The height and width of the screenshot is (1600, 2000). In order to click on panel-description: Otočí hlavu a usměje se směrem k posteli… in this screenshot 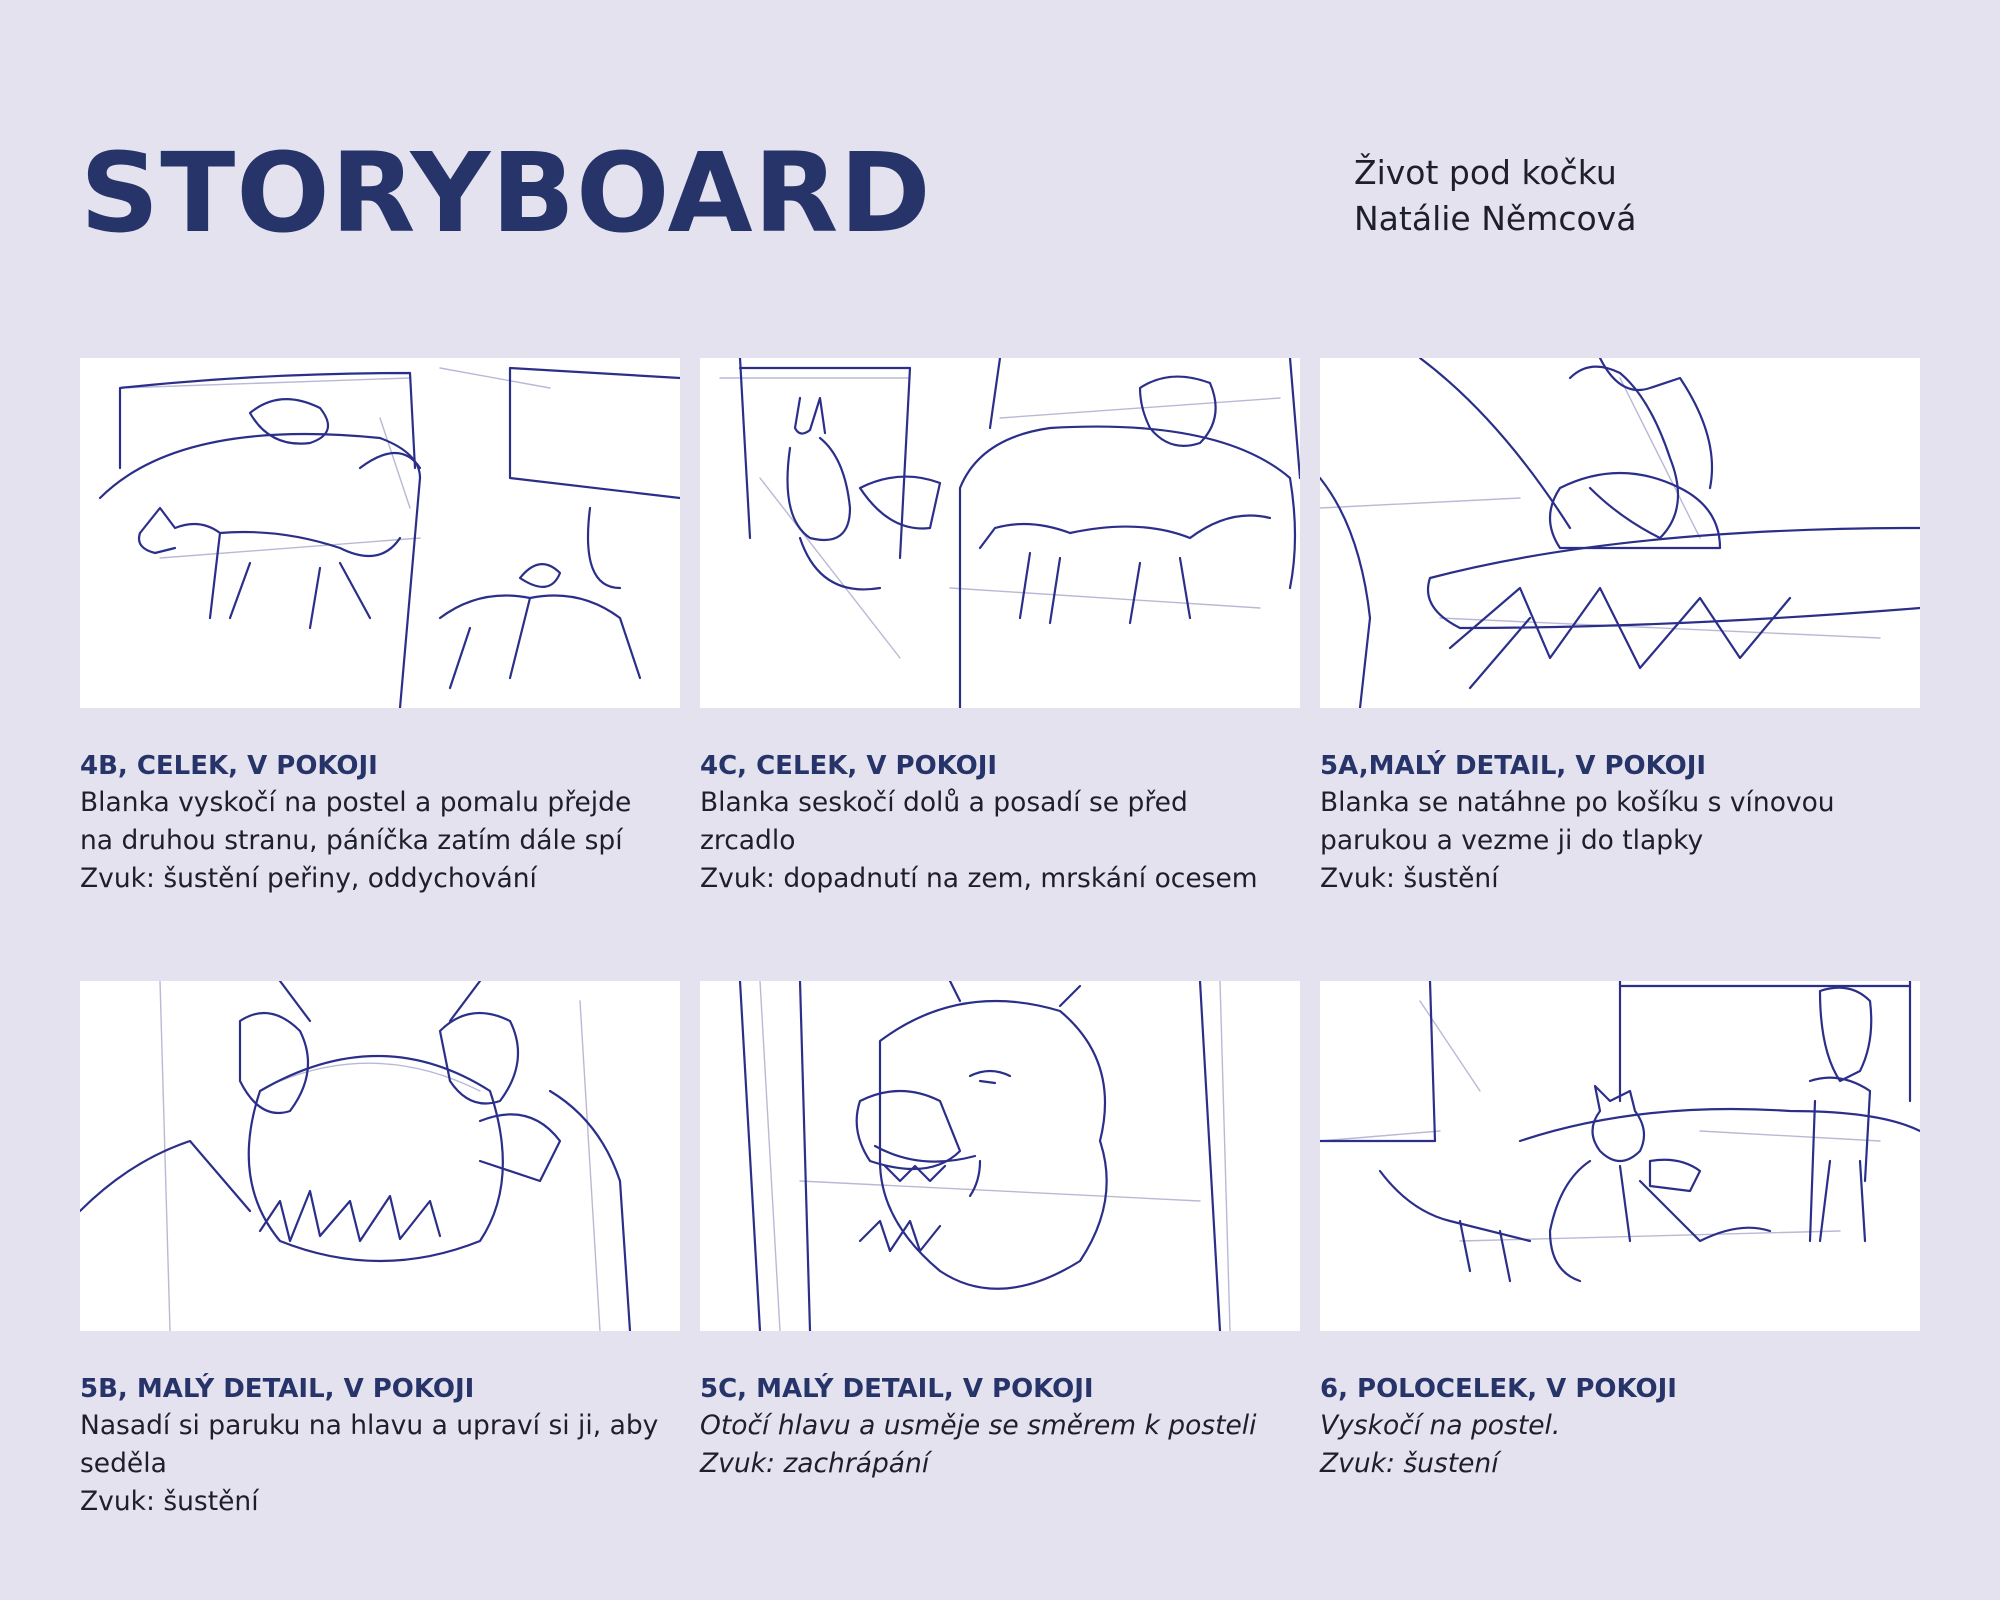, I will do `click(1000, 1445)`.